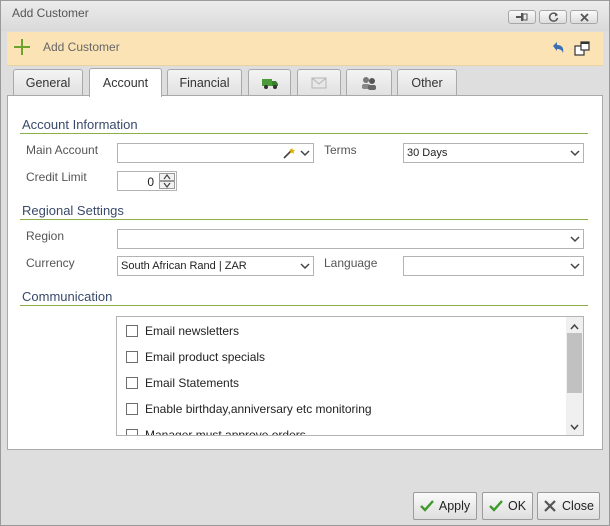  I want to click on envelope-icon, so click(319, 82).